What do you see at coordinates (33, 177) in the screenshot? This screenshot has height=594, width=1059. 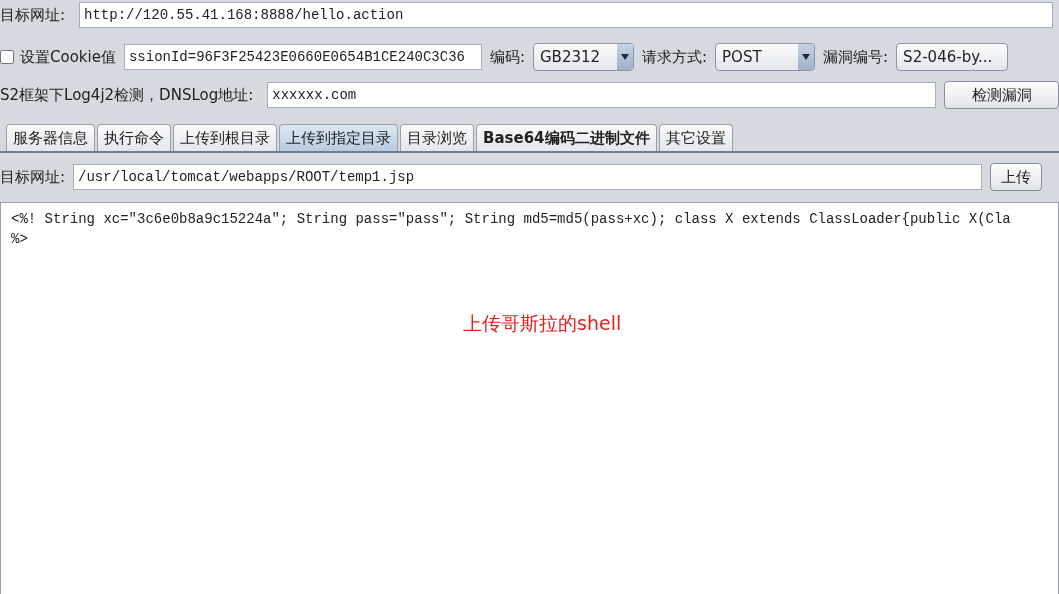 I see `upload-path-label: 目标网址:` at bounding box center [33, 177].